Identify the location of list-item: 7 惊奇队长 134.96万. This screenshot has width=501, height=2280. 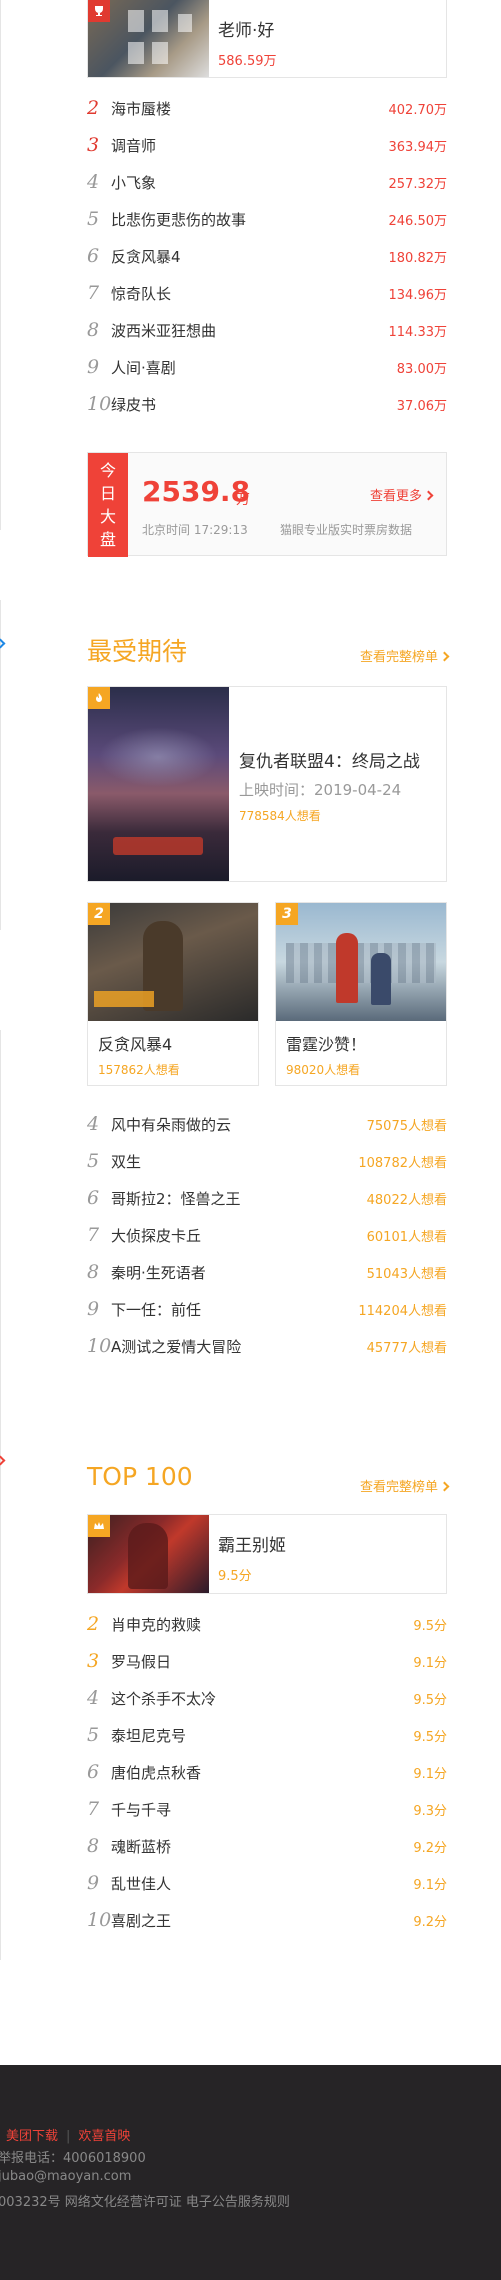
(267, 293).